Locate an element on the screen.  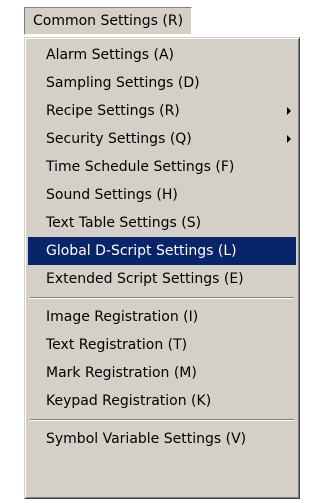
menu-common-settings-label: Common Settings (R) is located at coordinates (108, 21).